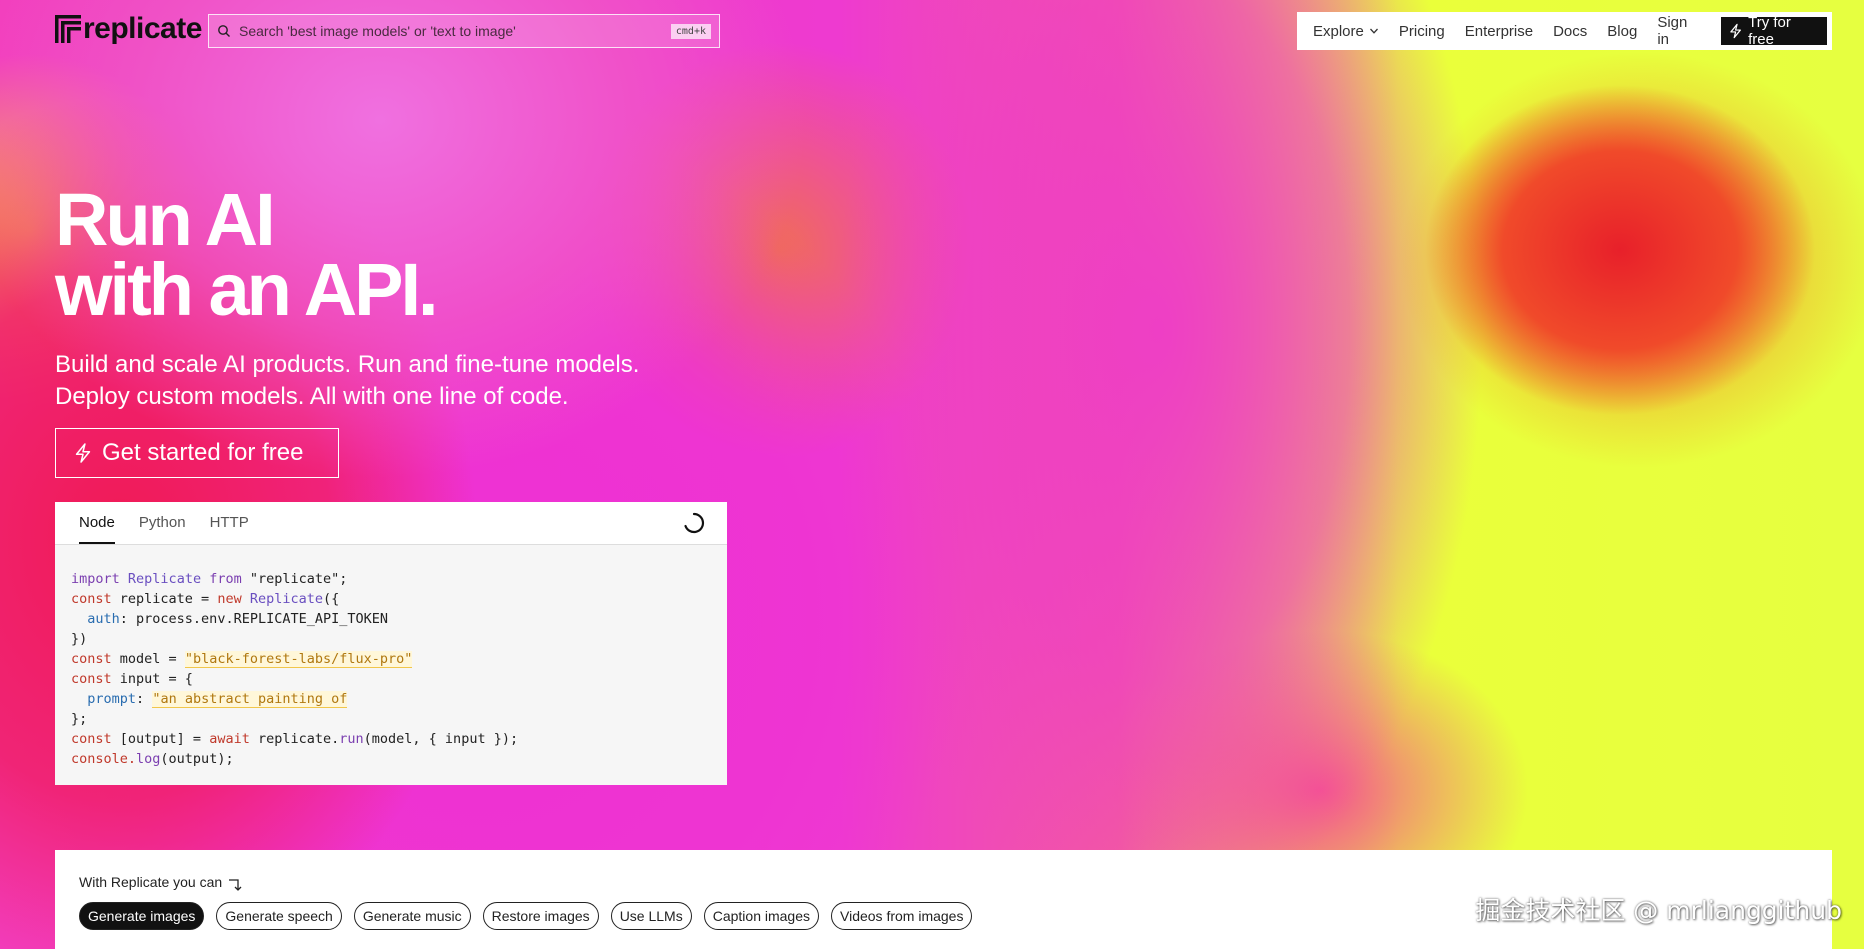  Describe the element at coordinates (690, 31) in the screenshot. I see `search-shortcut-badge: cmd+k` at that location.